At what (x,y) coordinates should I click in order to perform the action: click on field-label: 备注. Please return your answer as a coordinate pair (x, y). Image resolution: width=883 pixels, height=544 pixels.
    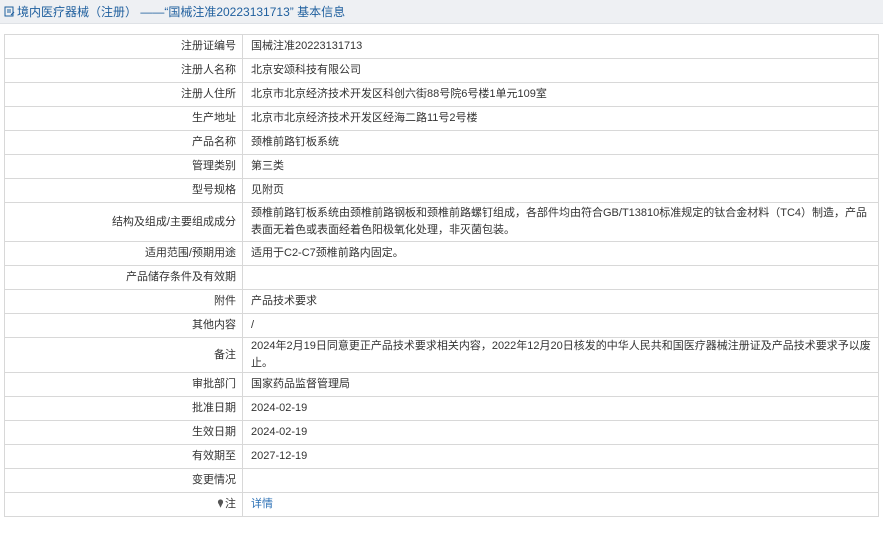
    Looking at the image, I should click on (123, 355).